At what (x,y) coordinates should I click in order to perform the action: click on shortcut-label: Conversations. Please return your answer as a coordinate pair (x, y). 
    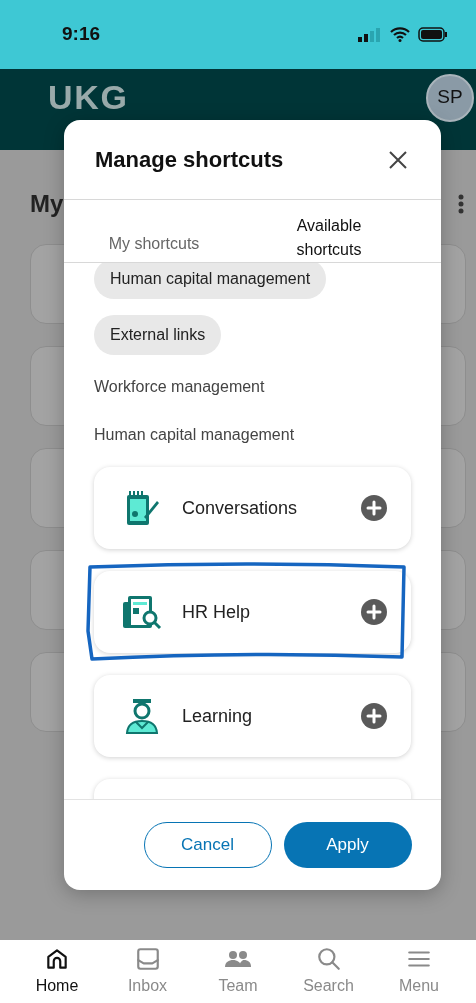
    Looking at the image, I should click on (240, 508).